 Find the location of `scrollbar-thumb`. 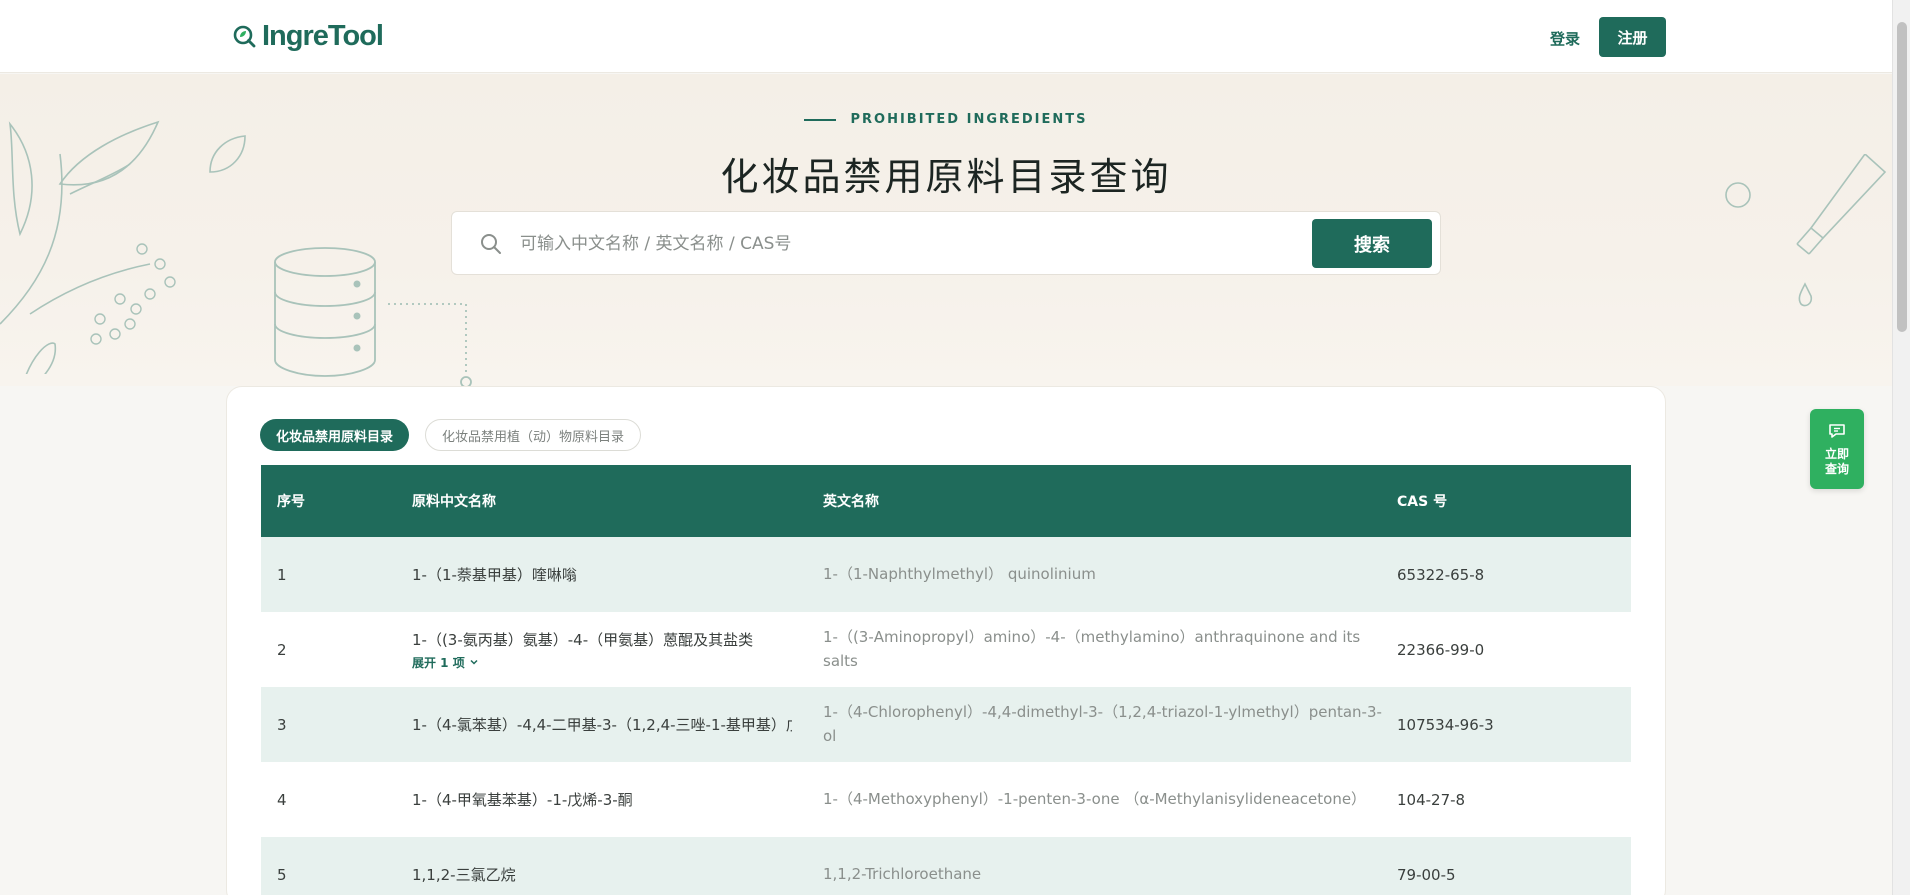

scrollbar-thumb is located at coordinates (1902, 177).